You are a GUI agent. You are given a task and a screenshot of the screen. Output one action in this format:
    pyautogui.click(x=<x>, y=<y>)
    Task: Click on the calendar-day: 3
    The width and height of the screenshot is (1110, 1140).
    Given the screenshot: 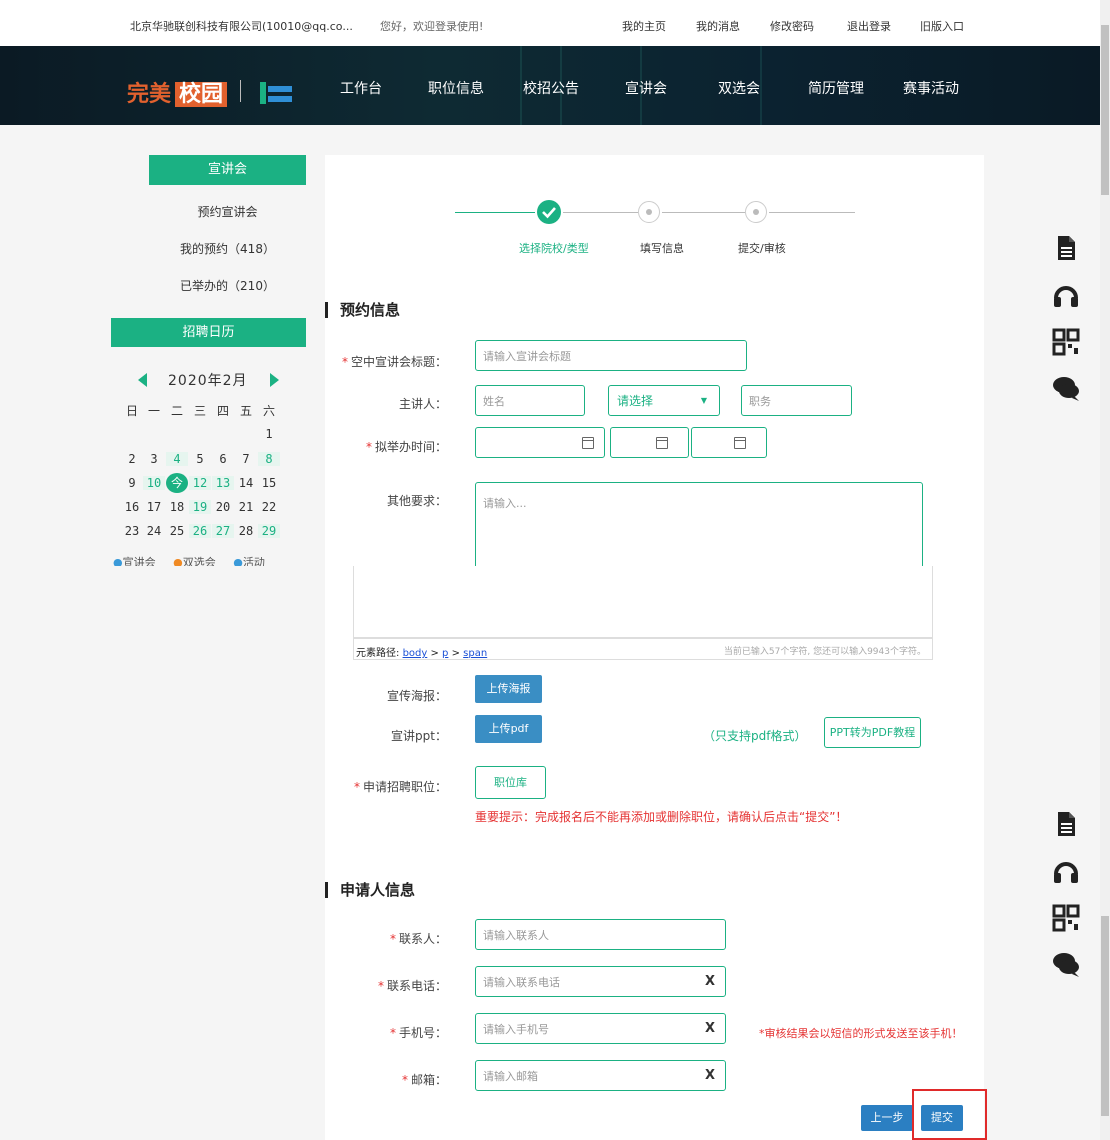 What is the action you would take?
    pyautogui.click(x=154, y=459)
    